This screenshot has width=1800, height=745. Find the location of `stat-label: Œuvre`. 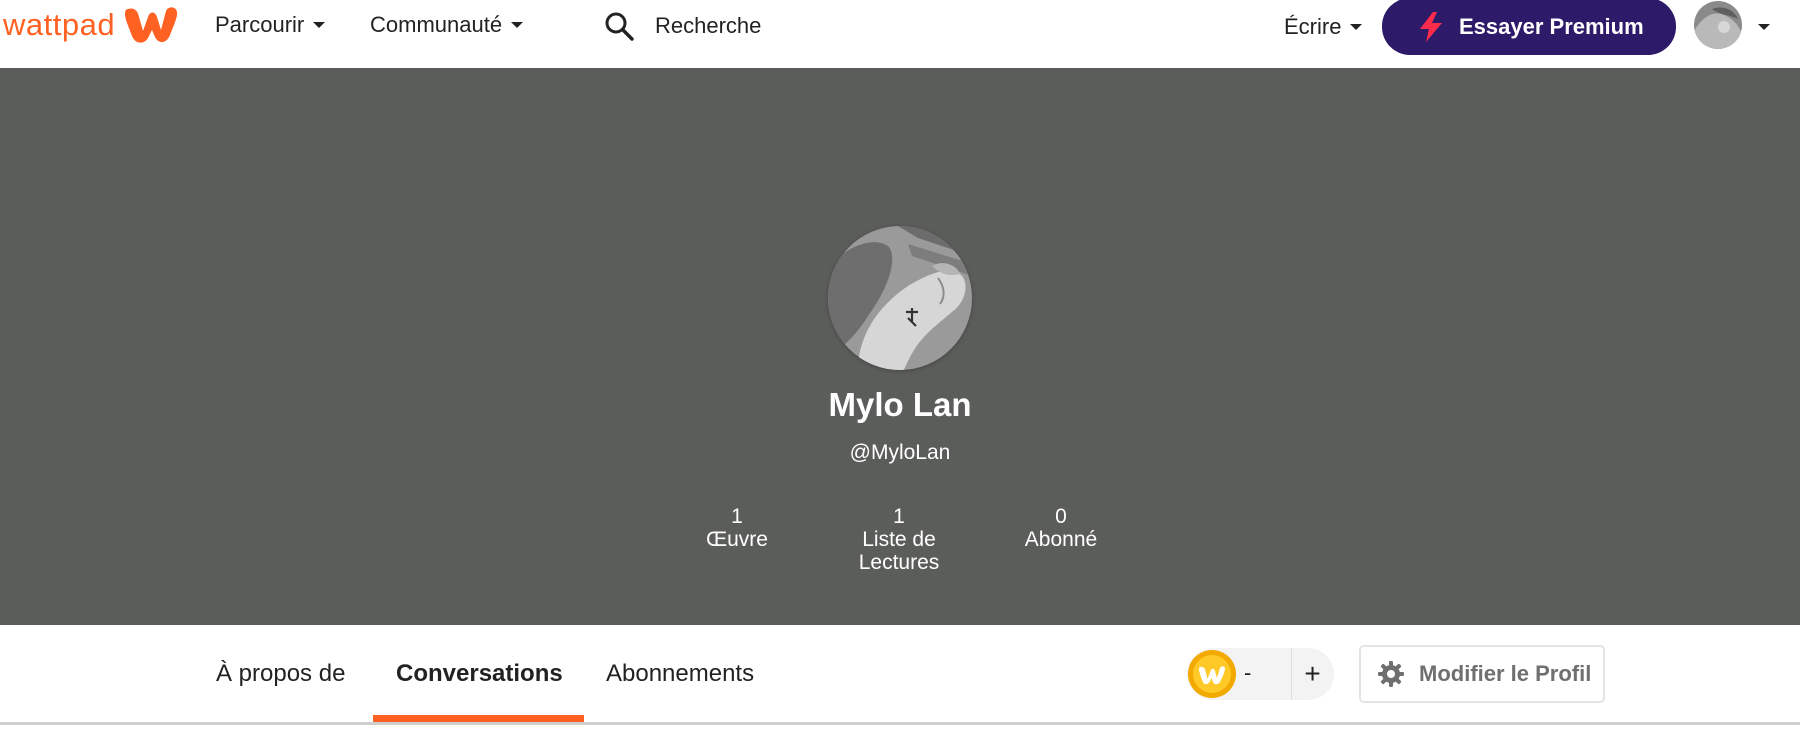

stat-label: Œuvre is located at coordinates (737, 539).